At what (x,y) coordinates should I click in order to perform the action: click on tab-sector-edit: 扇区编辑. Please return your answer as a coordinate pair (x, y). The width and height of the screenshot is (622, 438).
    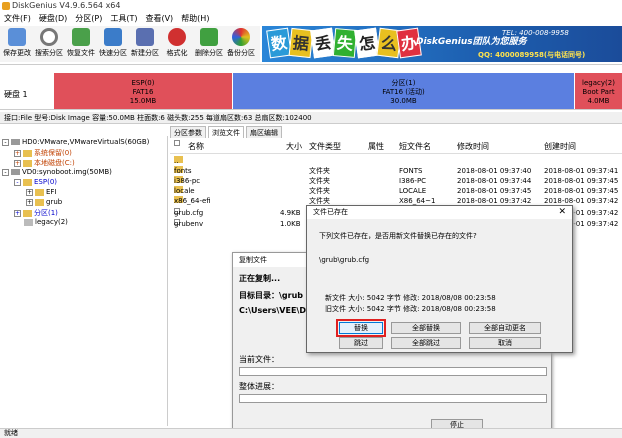
    Looking at the image, I should click on (264, 132).